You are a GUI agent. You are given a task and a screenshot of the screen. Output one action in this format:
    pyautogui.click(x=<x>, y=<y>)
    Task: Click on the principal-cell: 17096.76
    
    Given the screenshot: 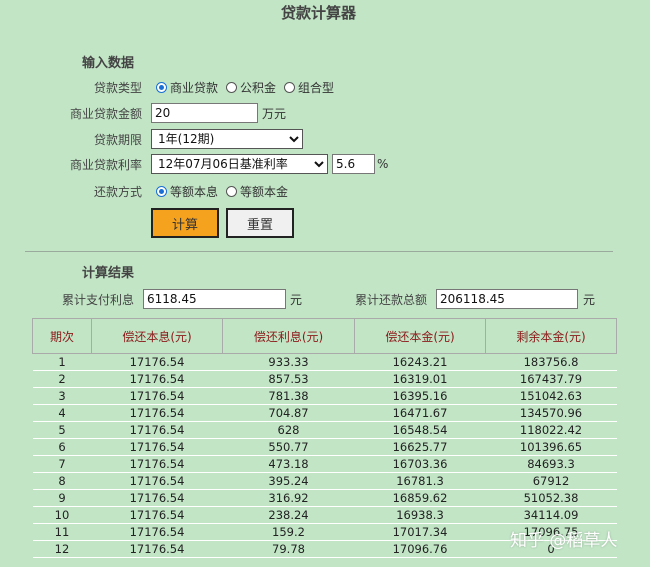 What is the action you would take?
    pyautogui.click(x=420, y=549)
    